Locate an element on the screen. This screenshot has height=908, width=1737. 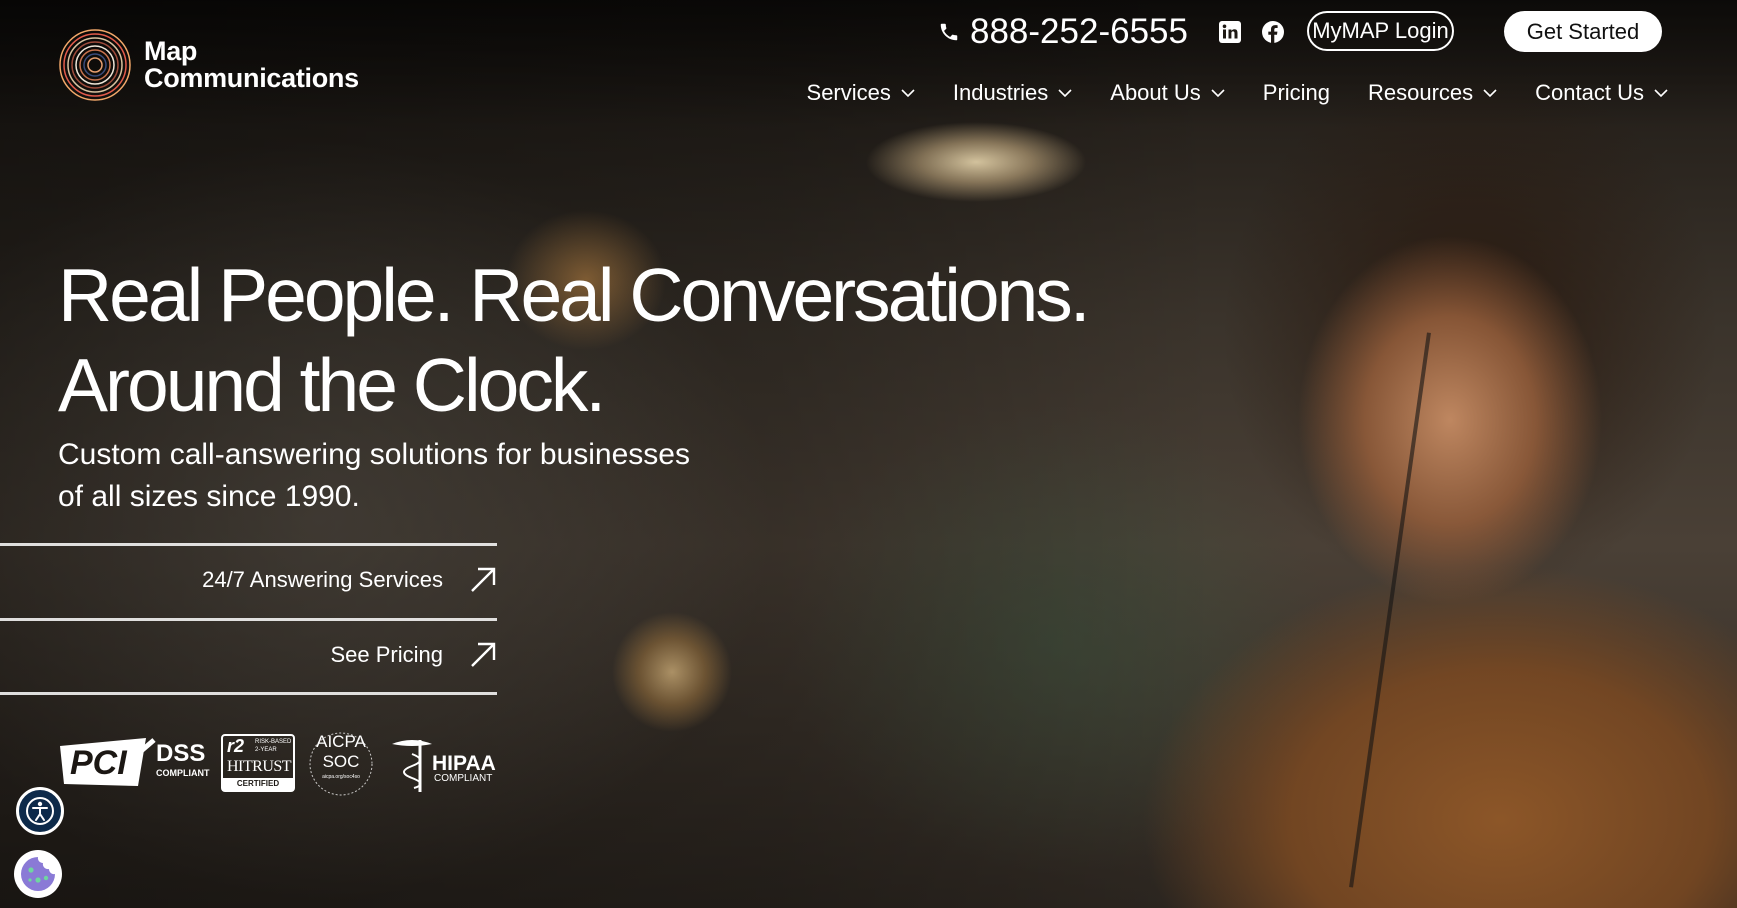
hipaa-badge: HIPAA COMPLIANT is located at coordinates (442, 764).